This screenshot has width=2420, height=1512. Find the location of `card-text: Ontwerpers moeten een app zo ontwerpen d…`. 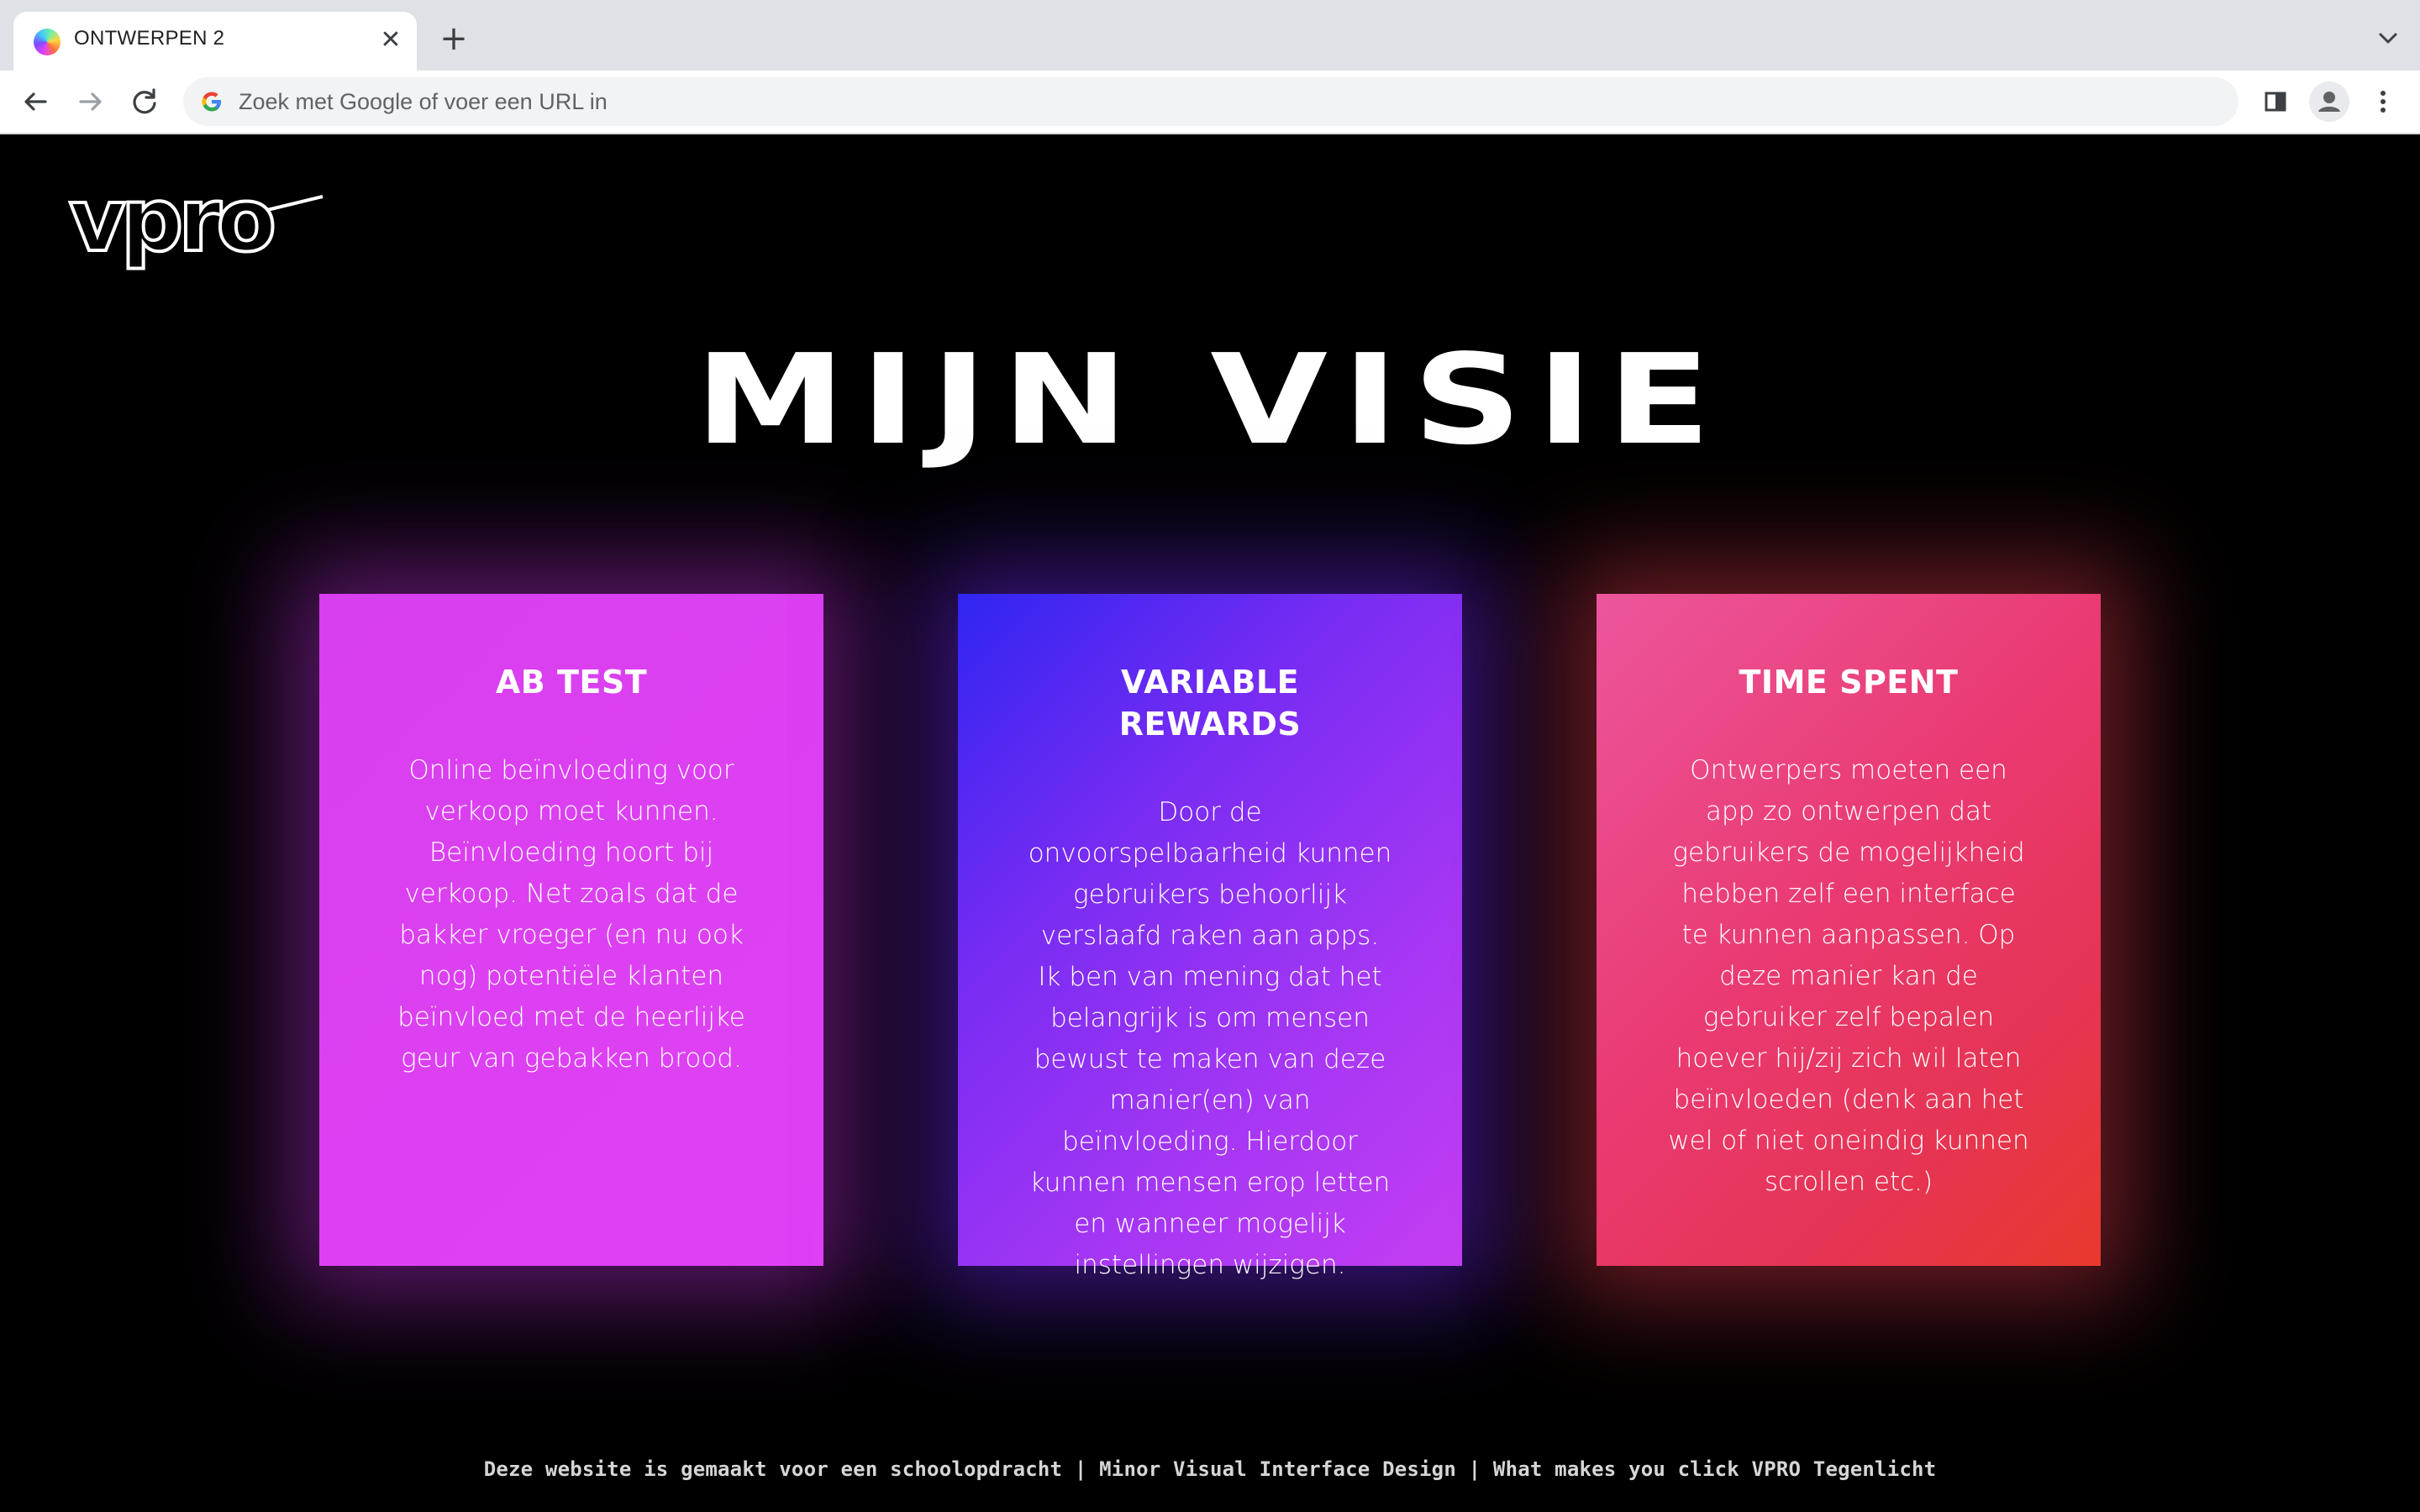

card-text: Ontwerpers moeten een app zo ontwerpen d… is located at coordinates (1849, 976).